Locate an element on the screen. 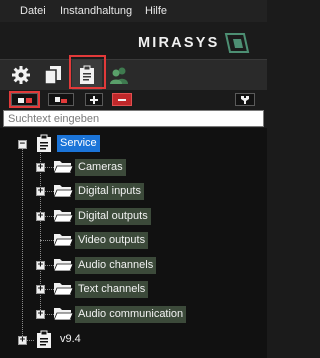  brand-logo: MIRASYS is located at coordinates (194, 43).